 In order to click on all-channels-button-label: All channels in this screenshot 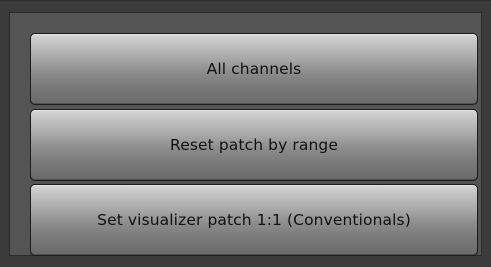, I will do `click(254, 69)`.